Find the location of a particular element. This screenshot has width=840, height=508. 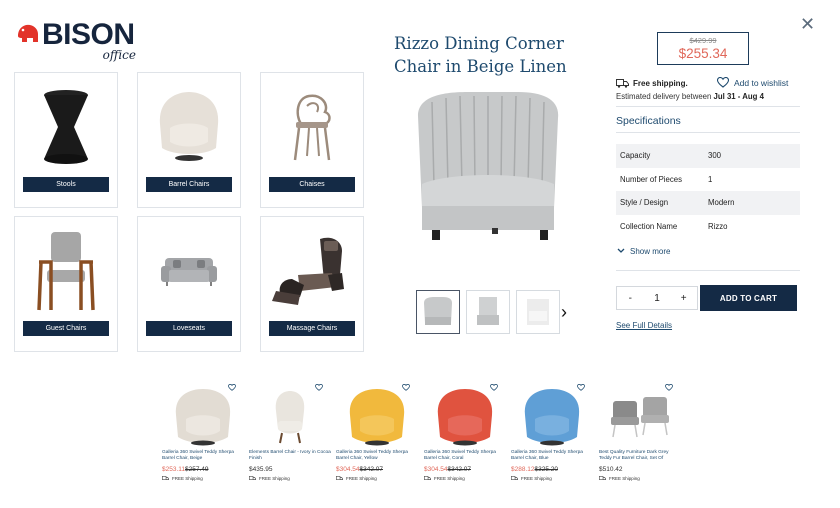

category-label: Stools is located at coordinates (66, 184).